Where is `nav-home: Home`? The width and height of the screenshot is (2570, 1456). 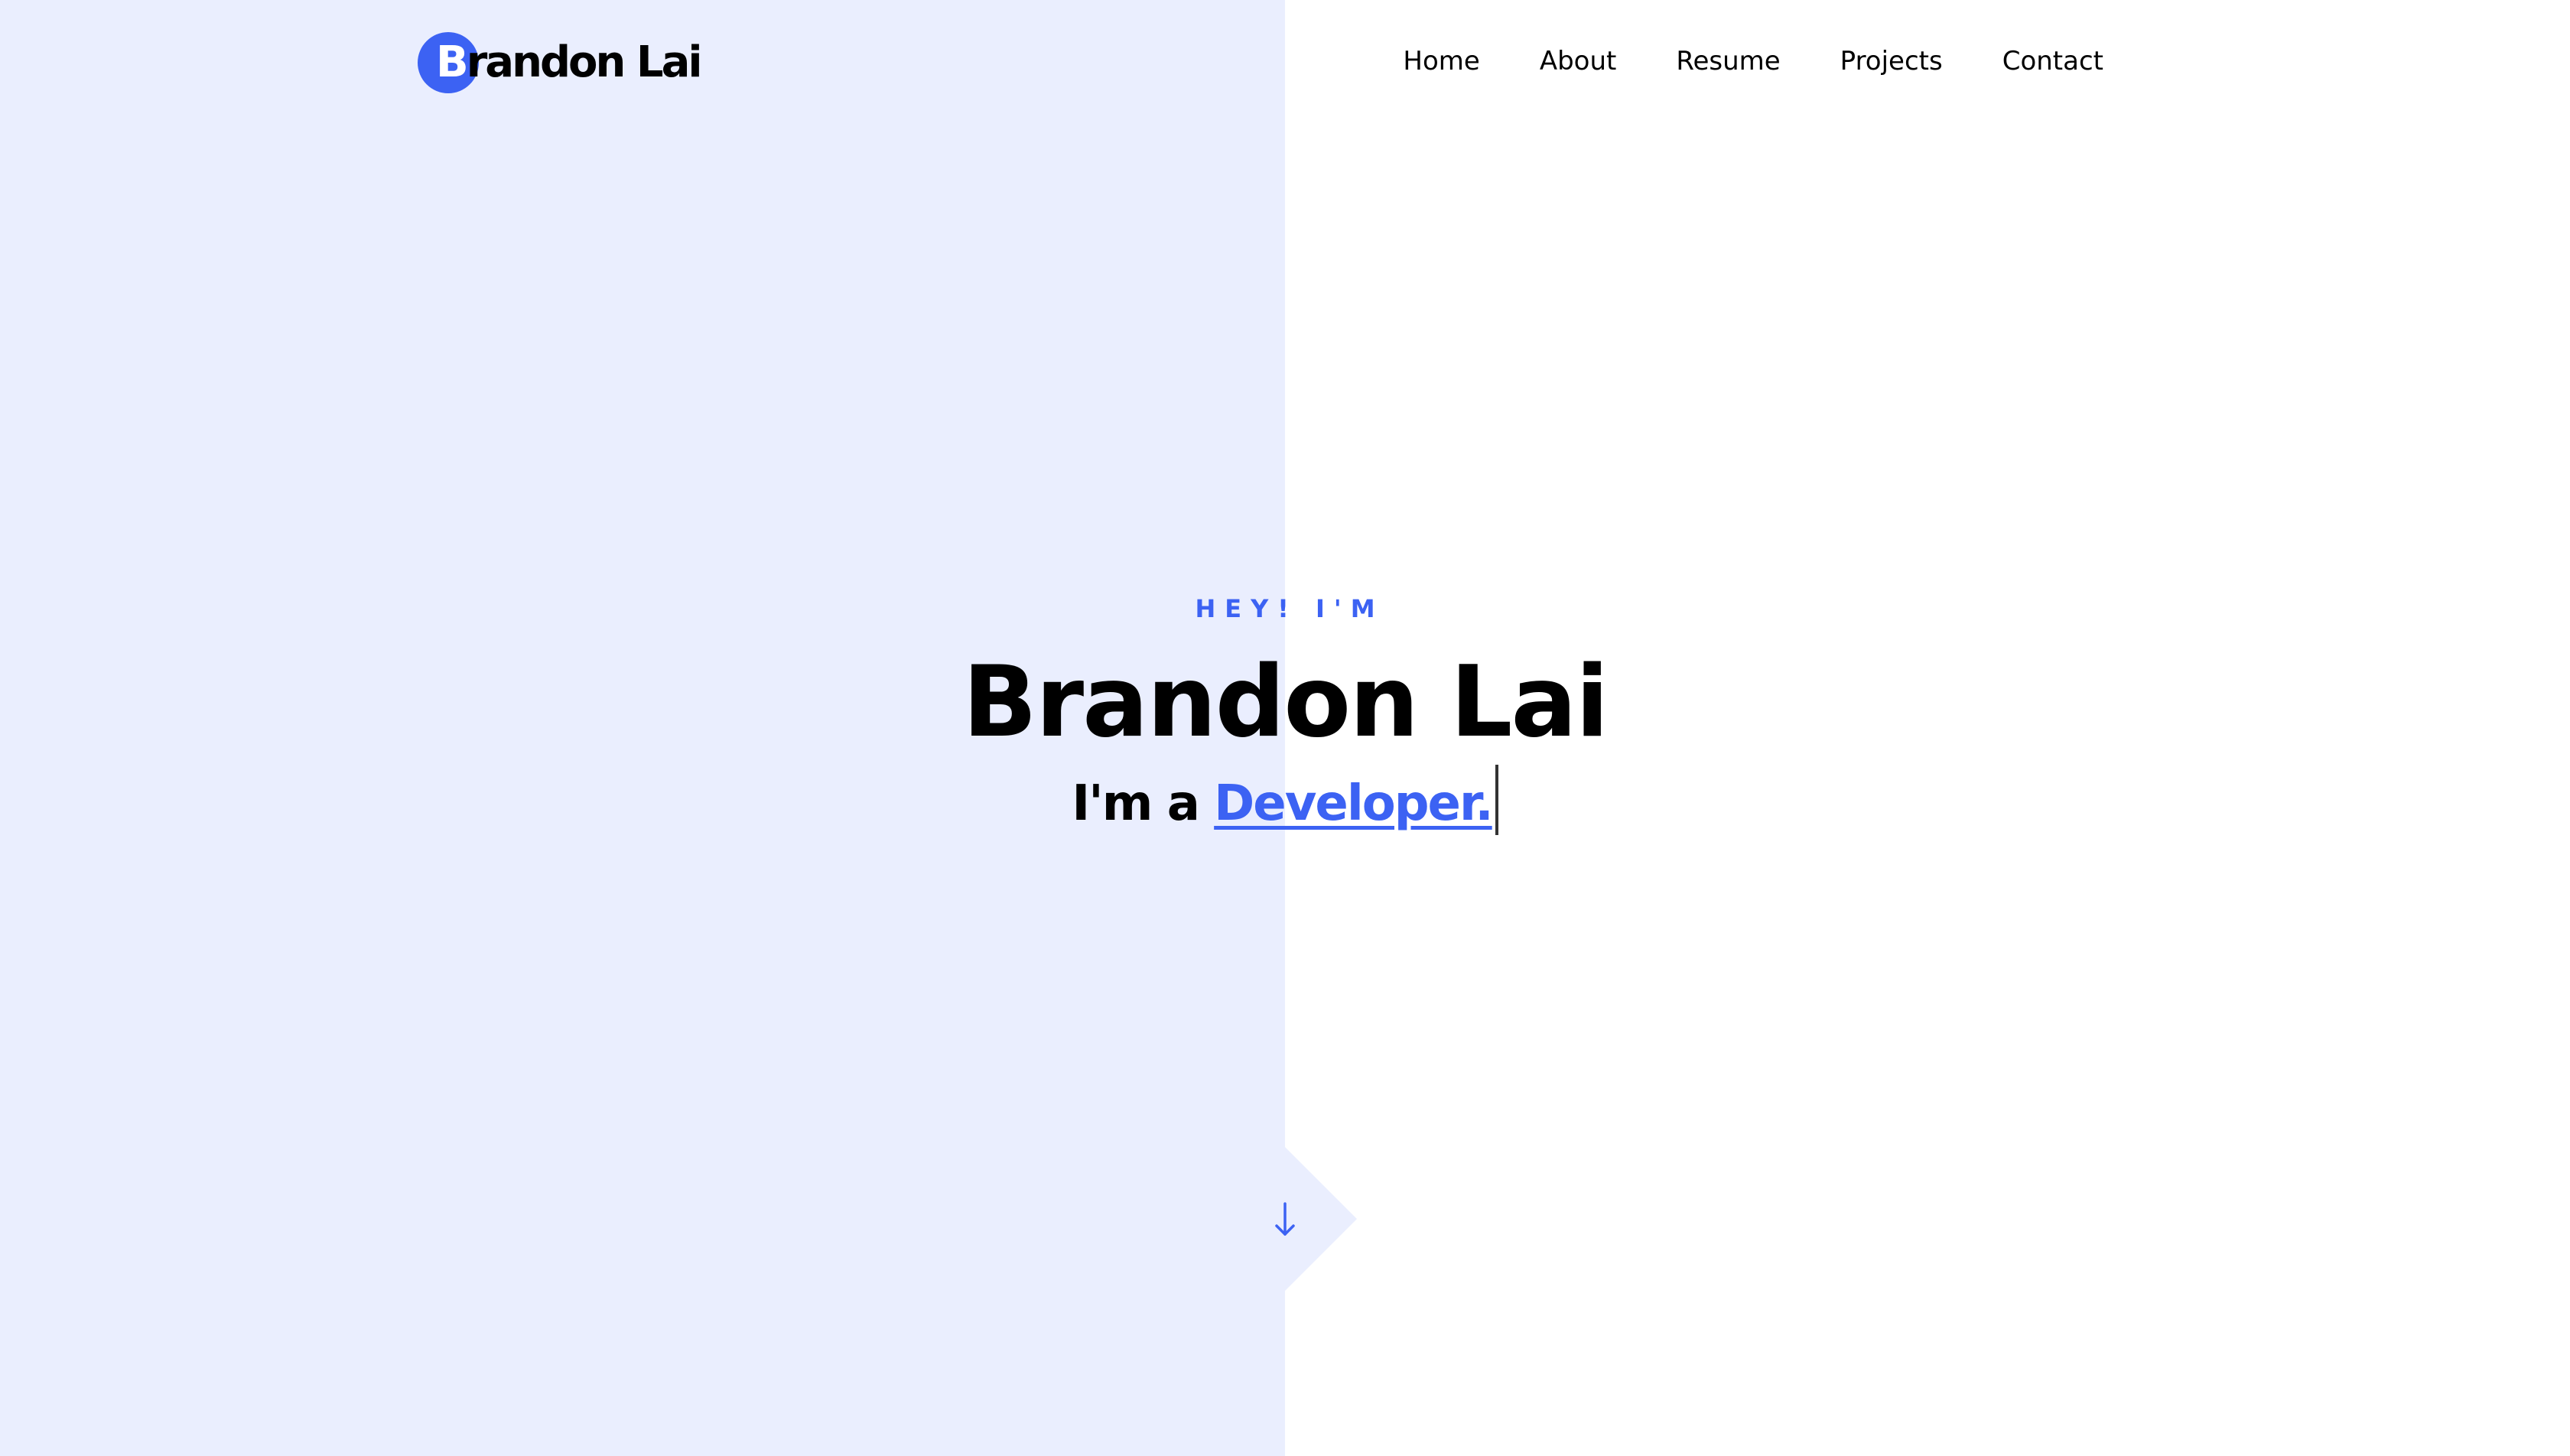
nav-home: Home is located at coordinates (1441, 61).